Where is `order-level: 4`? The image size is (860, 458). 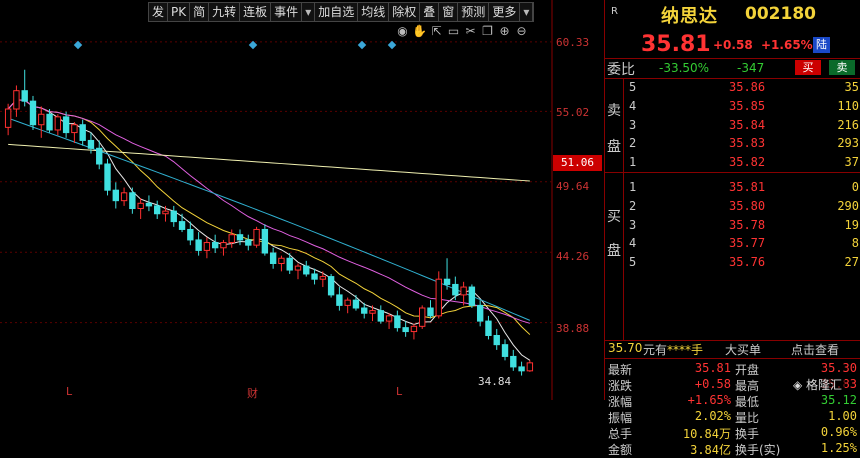
order-level: 4 is located at coordinates (633, 105).